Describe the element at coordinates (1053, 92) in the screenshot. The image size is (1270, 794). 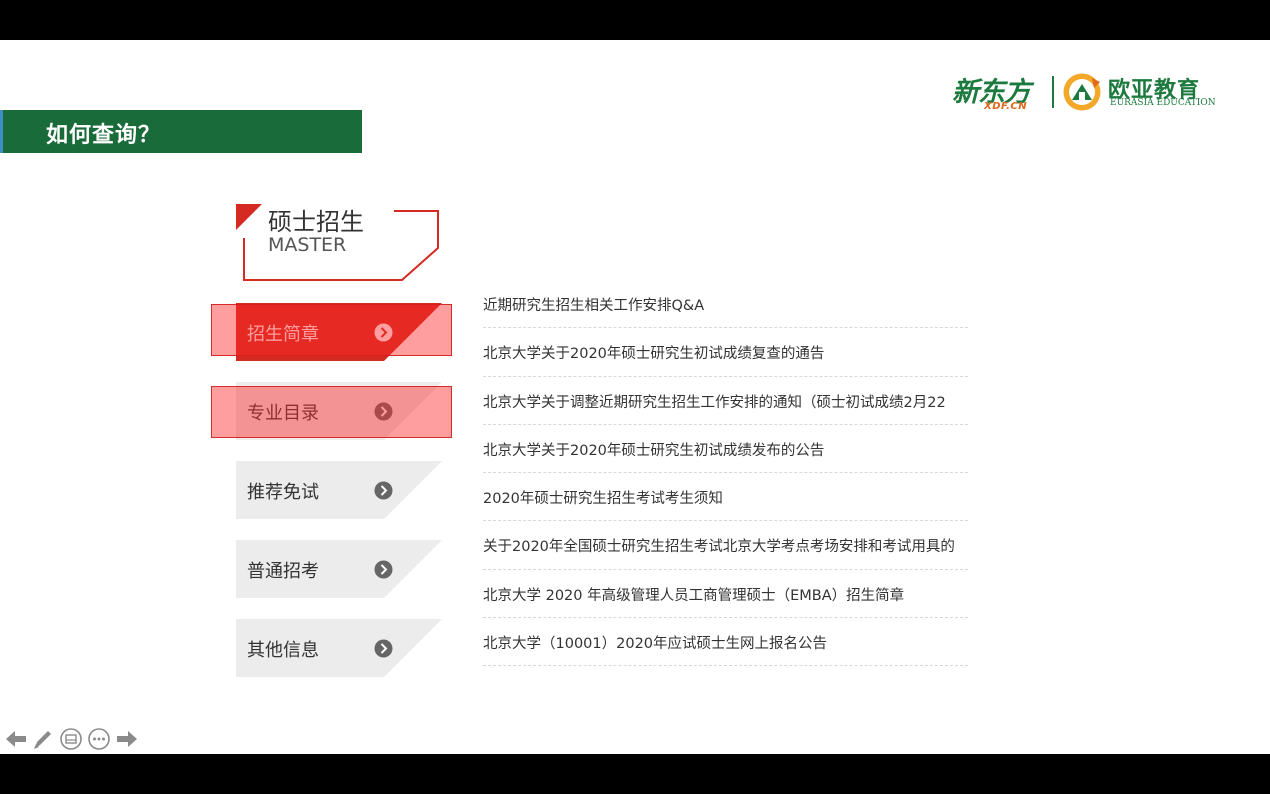
I see `logo-divider` at that location.